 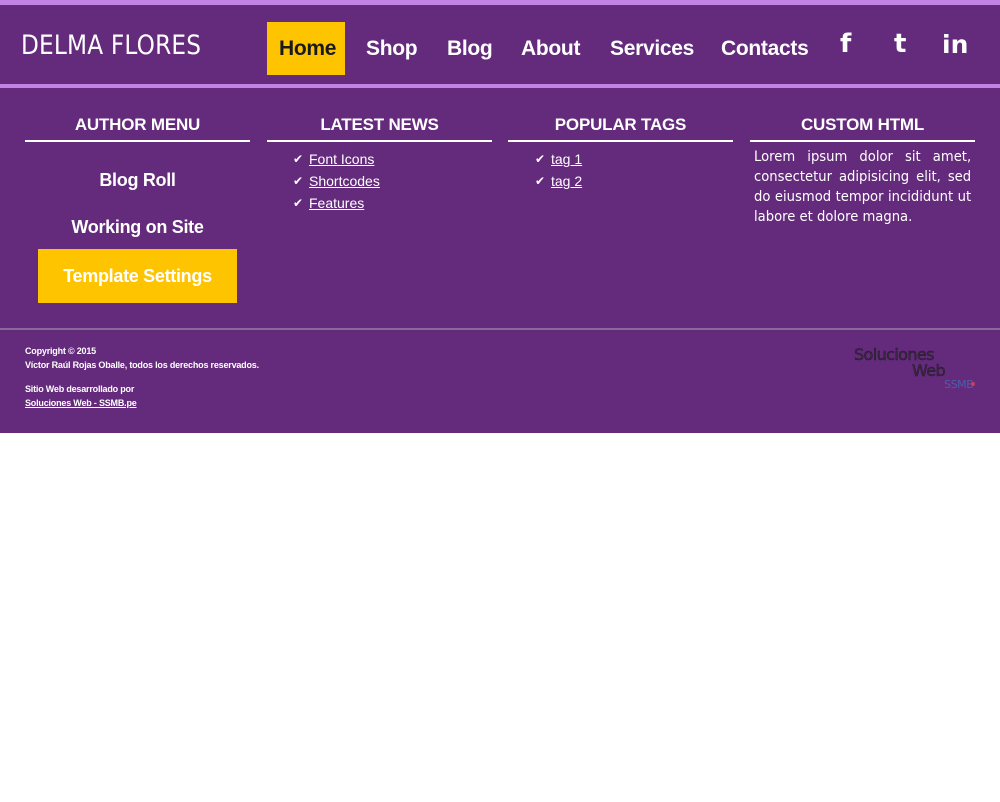 I want to click on news-link-features: Features, so click(x=336, y=203).